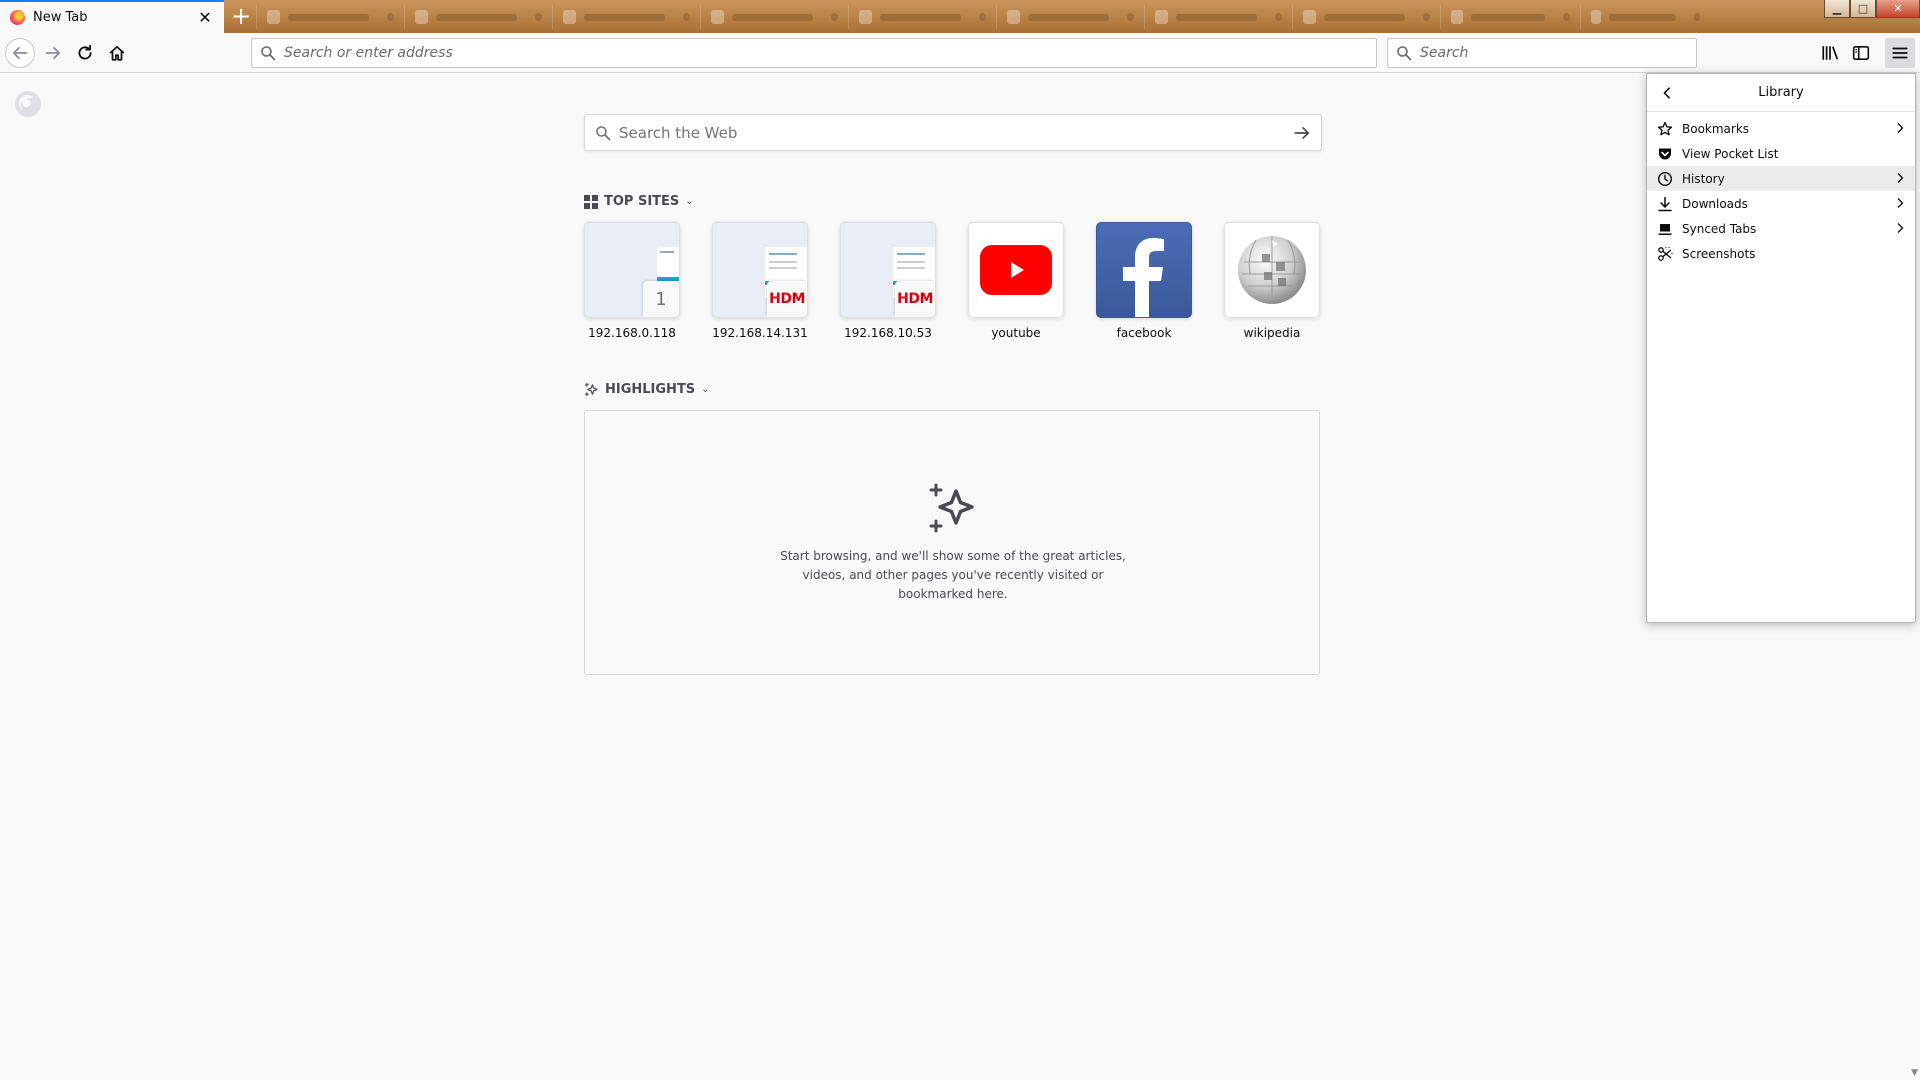 This screenshot has width=1920, height=1080. What do you see at coordinates (888, 333) in the screenshot?
I see `top-site-label: 192.168.10.53` at bounding box center [888, 333].